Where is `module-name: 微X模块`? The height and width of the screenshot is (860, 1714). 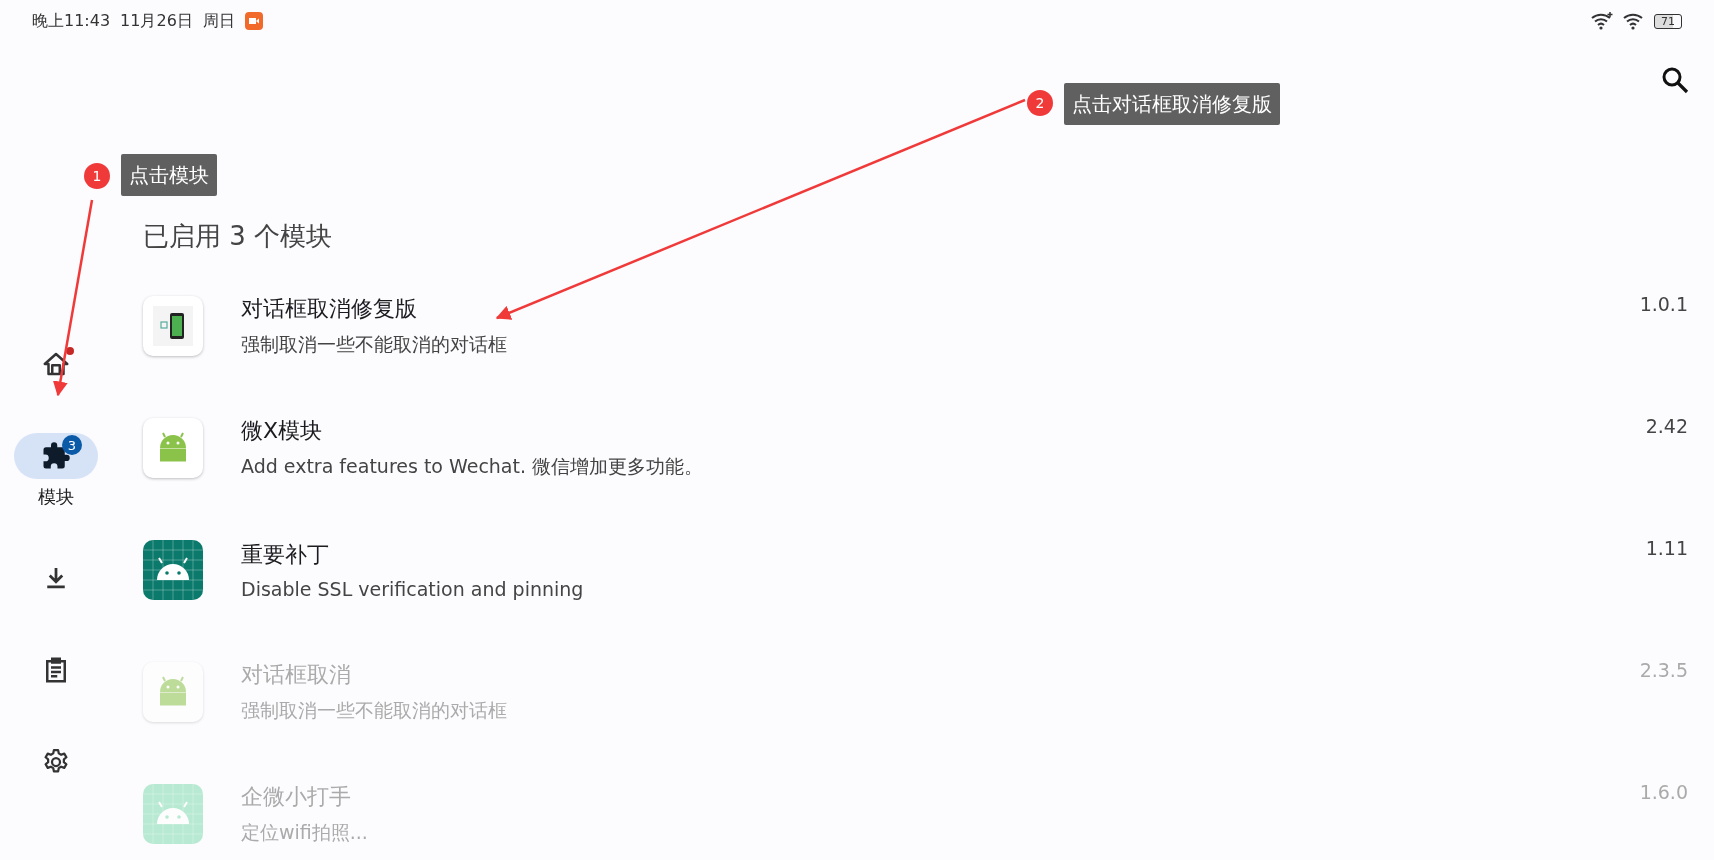 module-name: 微X模块 is located at coordinates (943, 431).